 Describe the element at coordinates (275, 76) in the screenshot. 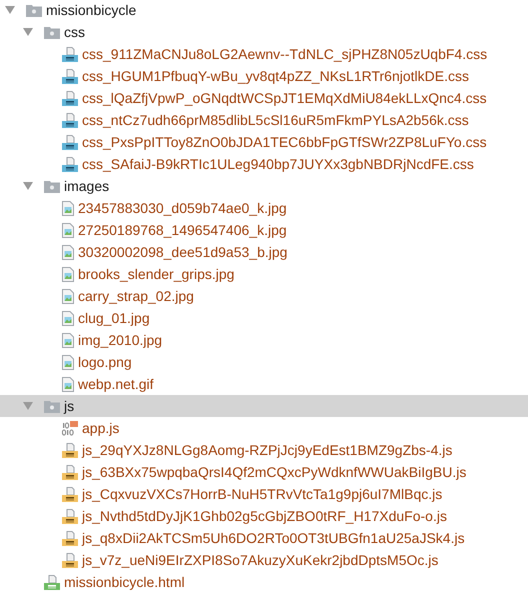

I see `file-name: css_HGUM1PfbuqY-wBu_yv8qt4pZZ_NKsL1RTr6njotlkDE.css` at that location.